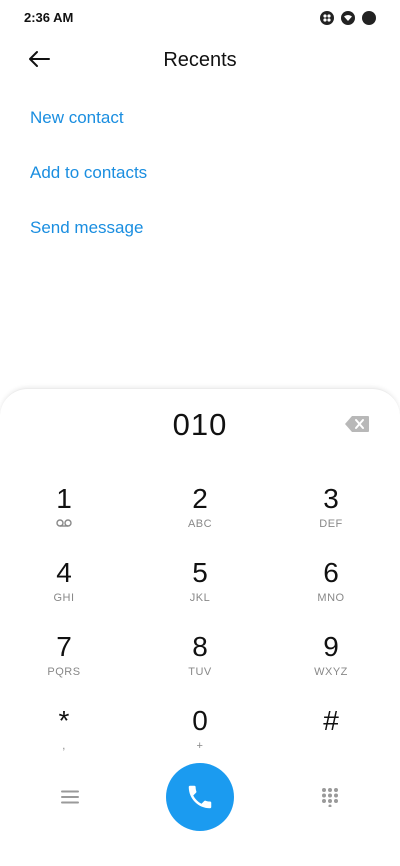 This screenshot has height=866, width=400. I want to click on wifi-icon, so click(348, 18).